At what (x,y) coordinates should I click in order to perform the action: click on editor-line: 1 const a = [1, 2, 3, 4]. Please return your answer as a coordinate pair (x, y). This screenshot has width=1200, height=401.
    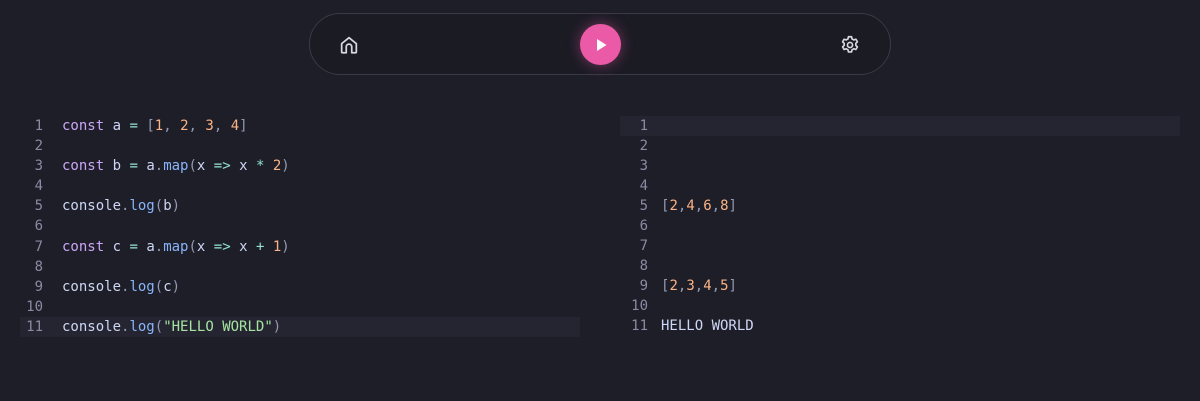
    Looking at the image, I should click on (300, 126).